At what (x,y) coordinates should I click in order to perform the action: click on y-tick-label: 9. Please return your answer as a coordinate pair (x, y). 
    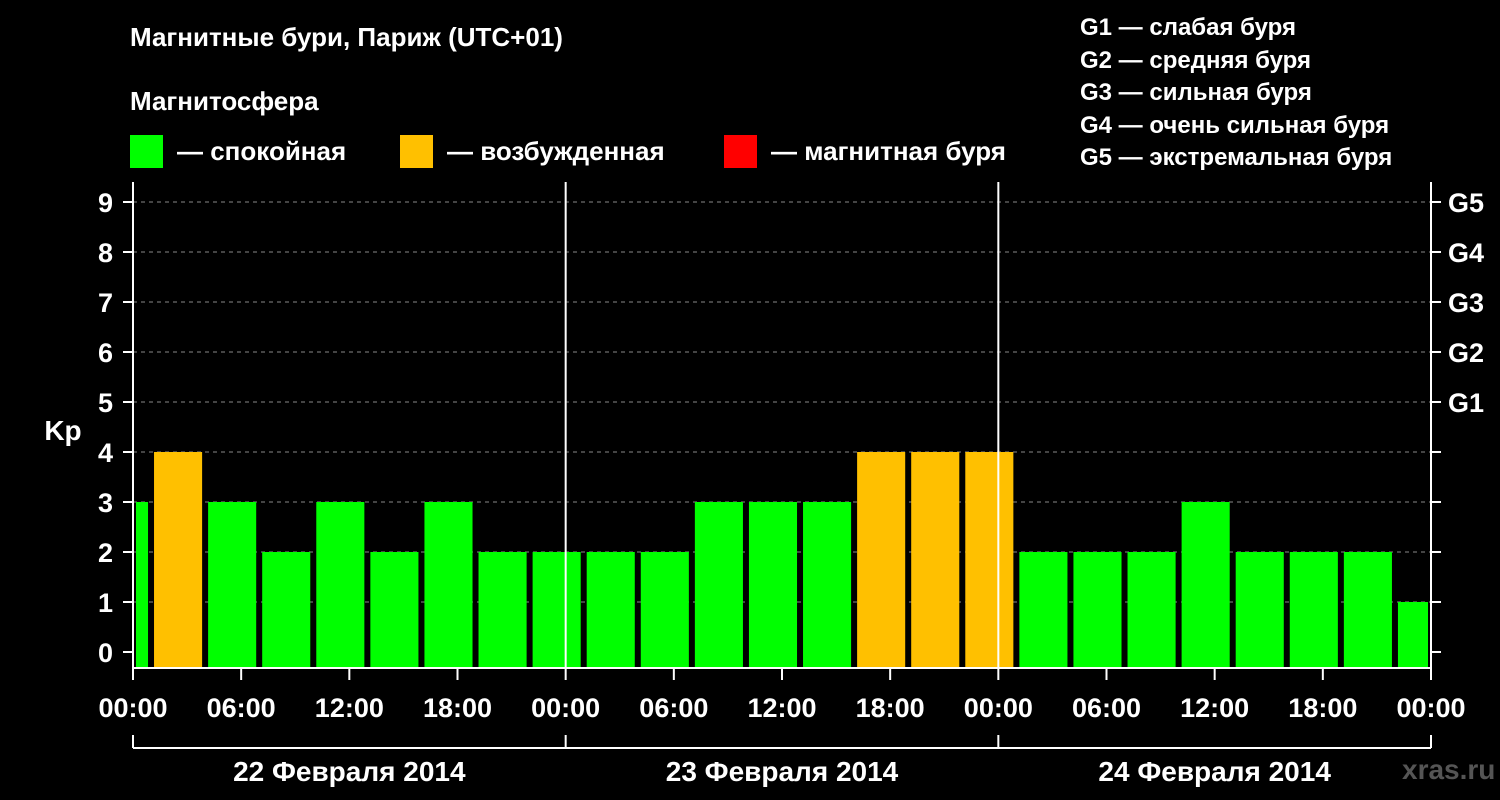
    Looking at the image, I should click on (105, 203).